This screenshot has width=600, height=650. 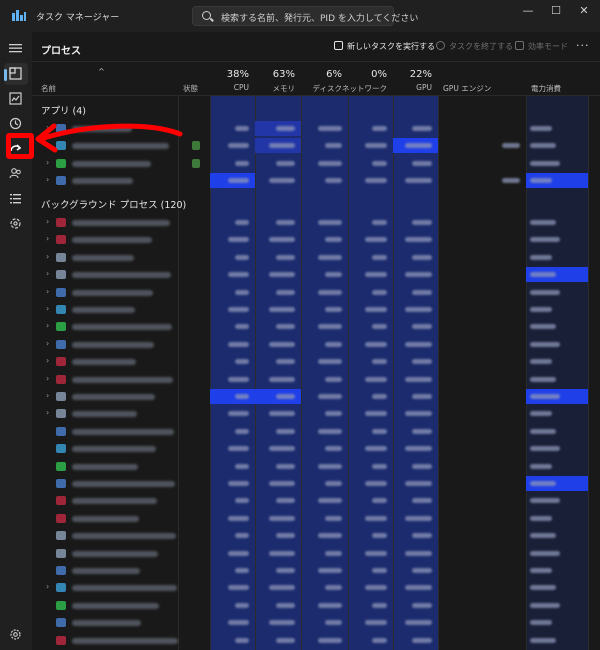 What do you see at coordinates (370, 518) in the screenshot?
I see `cell-net` at bounding box center [370, 518].